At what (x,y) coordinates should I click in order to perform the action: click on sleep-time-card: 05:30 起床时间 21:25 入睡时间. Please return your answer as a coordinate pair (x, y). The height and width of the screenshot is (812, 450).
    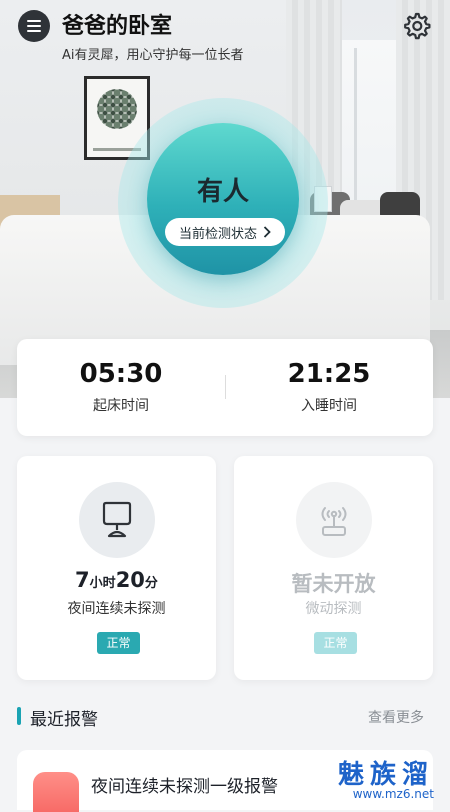
    Looking at the image, I should click on (225, 387).